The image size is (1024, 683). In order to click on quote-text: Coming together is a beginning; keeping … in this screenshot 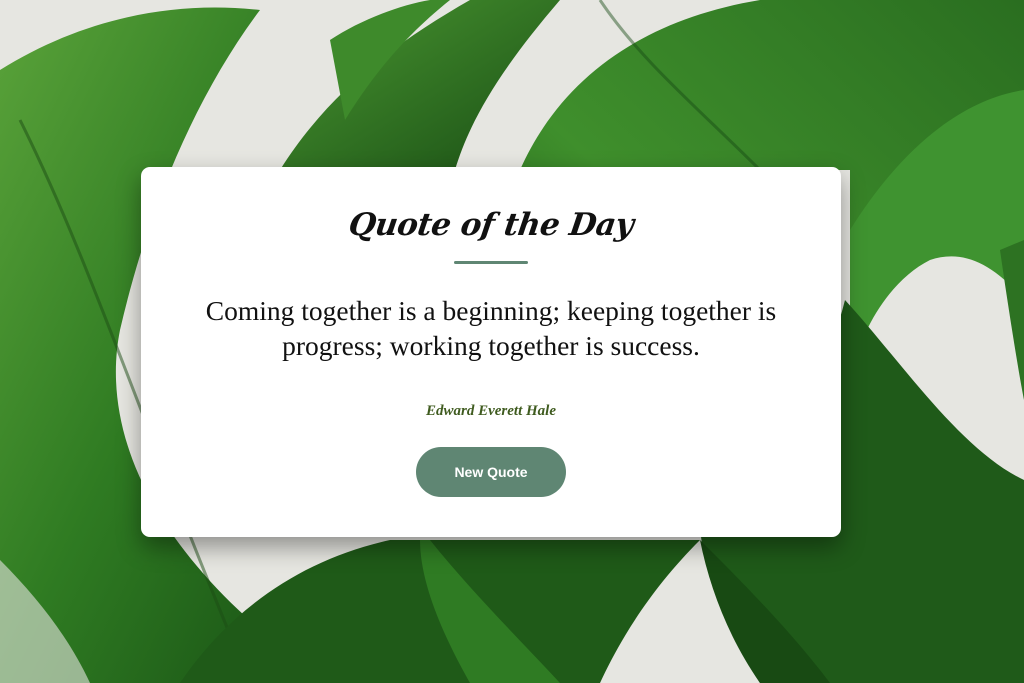, I will do `click(491, 328)`.